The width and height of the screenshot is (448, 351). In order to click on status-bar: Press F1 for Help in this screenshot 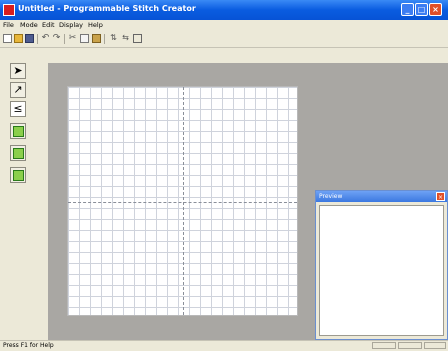, I will do `click(224, 345)`.